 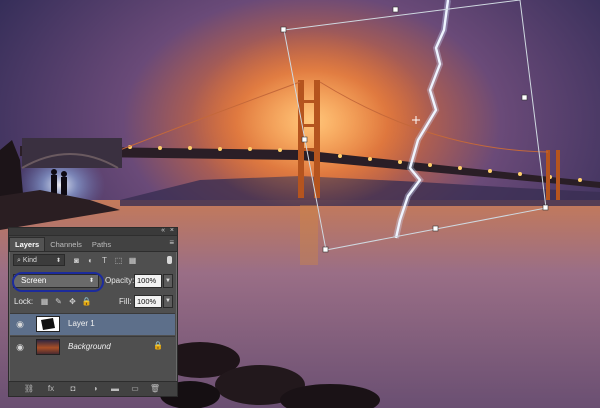 What do you see at coordinates (81, 323) in the screenshot?
I see `layer-name: Layer 1` at bounding box center [81, 323].